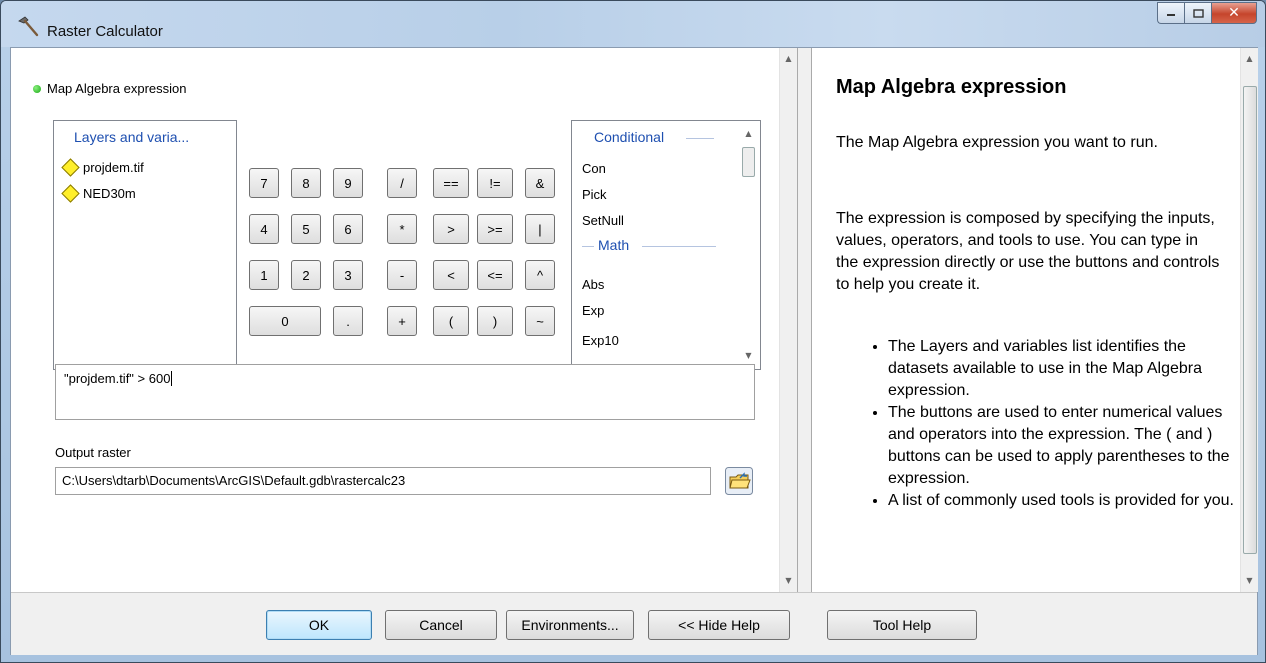 Image resolution: width=1266 pixels, height=663 pixels. Describe the element at coordinates (614, 245) in the screenshot. I see `tools-group-math: Math` at that location.